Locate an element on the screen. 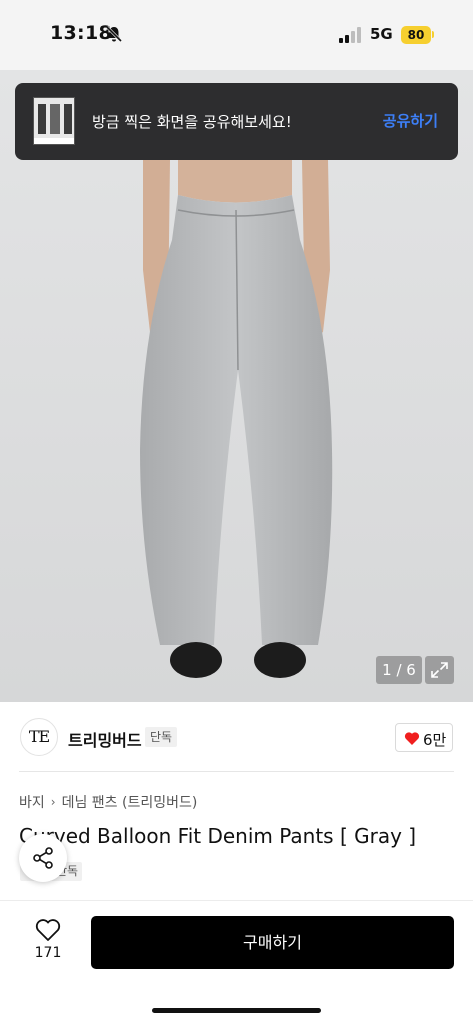 Image resolution: width=473 pixels, height=1024 pixels. buy-button: 구매하기 is located at coordinates (272, 942).